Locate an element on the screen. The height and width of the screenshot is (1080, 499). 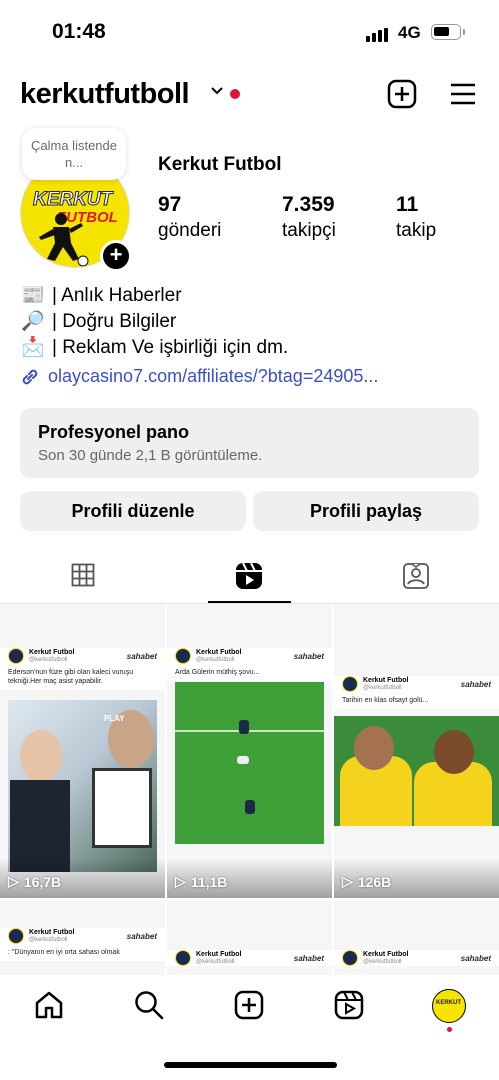
bottom-nav: KERKUT is located at coordinates (249, 1007).